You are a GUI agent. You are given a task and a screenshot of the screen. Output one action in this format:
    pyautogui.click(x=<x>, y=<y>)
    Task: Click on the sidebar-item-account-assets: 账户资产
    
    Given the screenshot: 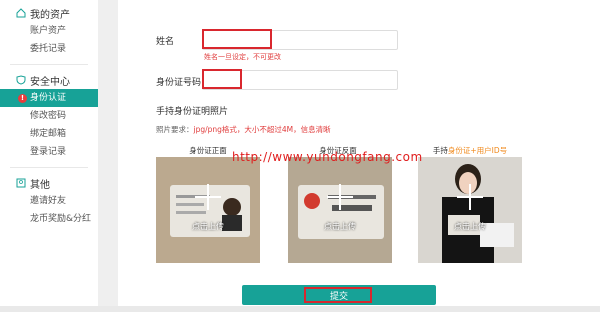 What is the action you would take?
    pyautogui.click(x=49, y=31)
    